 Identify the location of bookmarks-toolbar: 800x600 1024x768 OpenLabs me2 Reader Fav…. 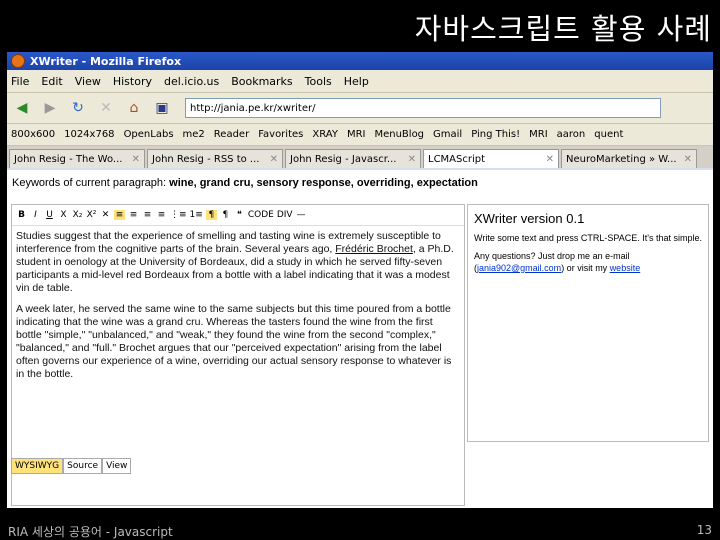
(360, 135).